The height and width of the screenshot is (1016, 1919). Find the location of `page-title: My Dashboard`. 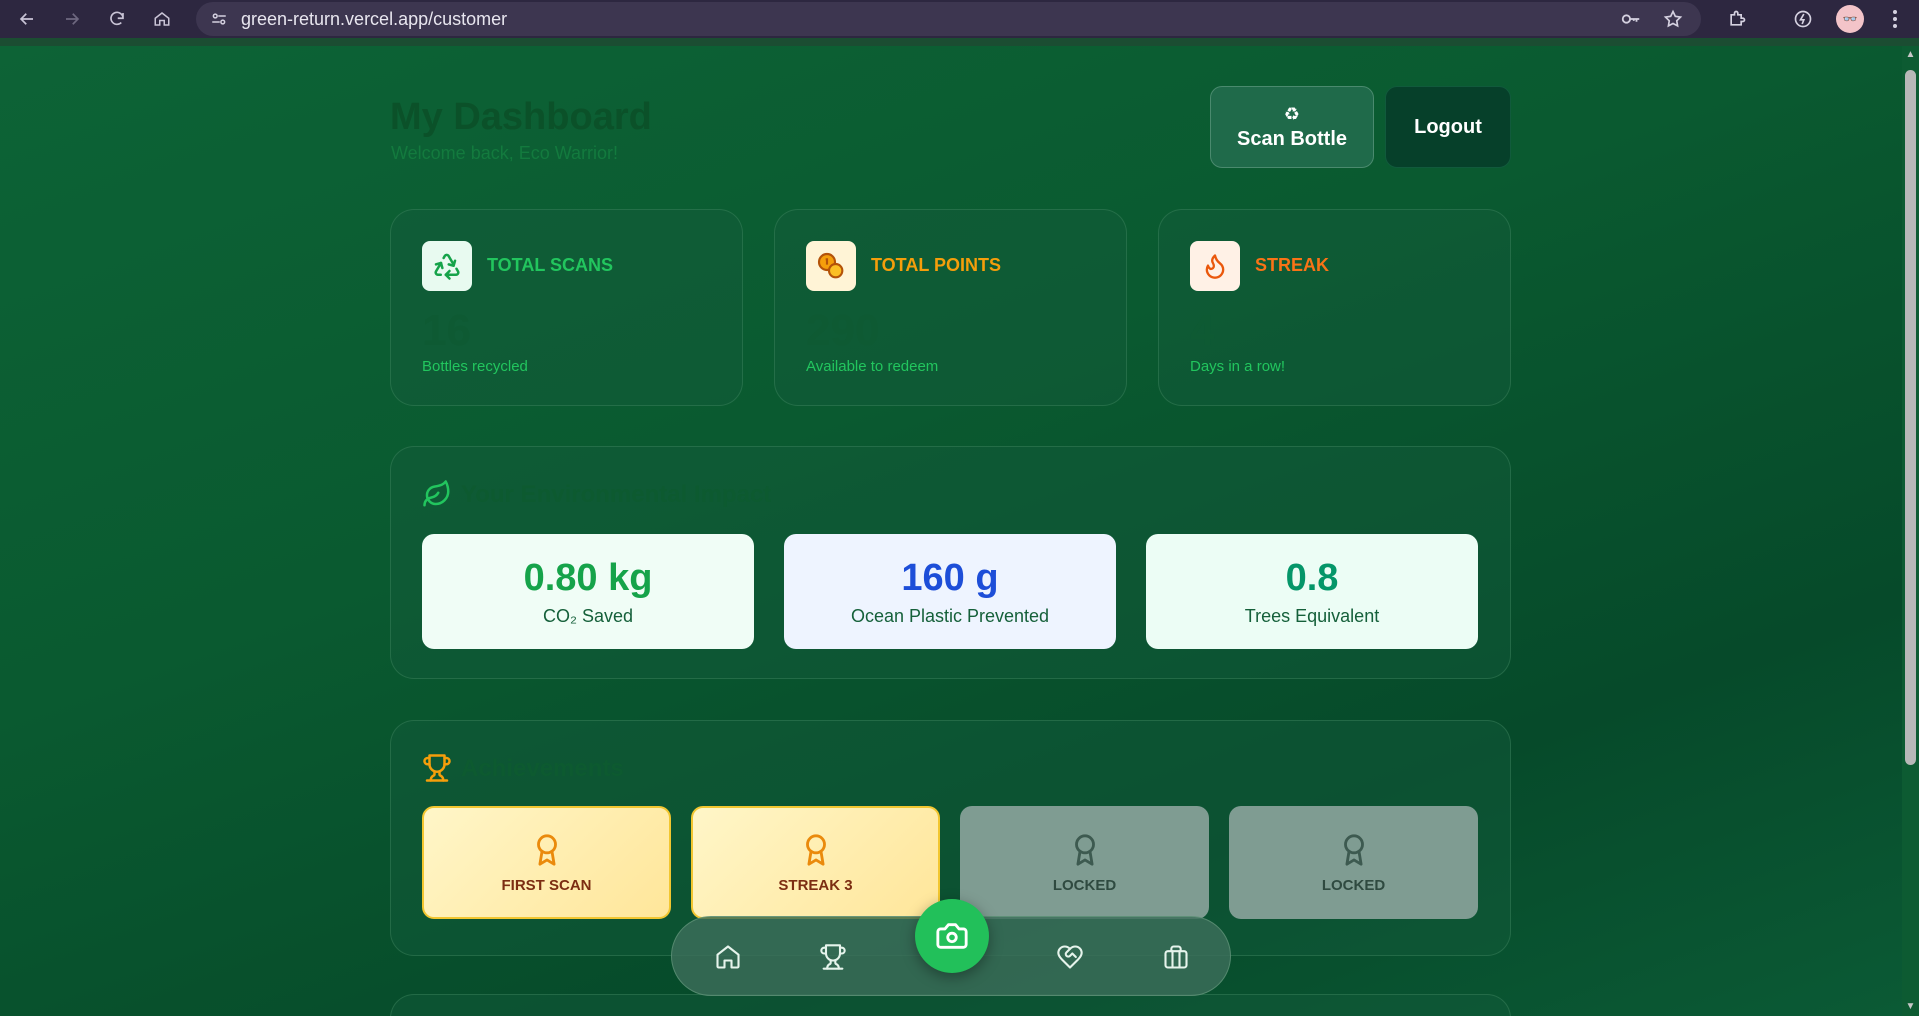

page-title: My Dashboard is located at coordinates (521, 117).